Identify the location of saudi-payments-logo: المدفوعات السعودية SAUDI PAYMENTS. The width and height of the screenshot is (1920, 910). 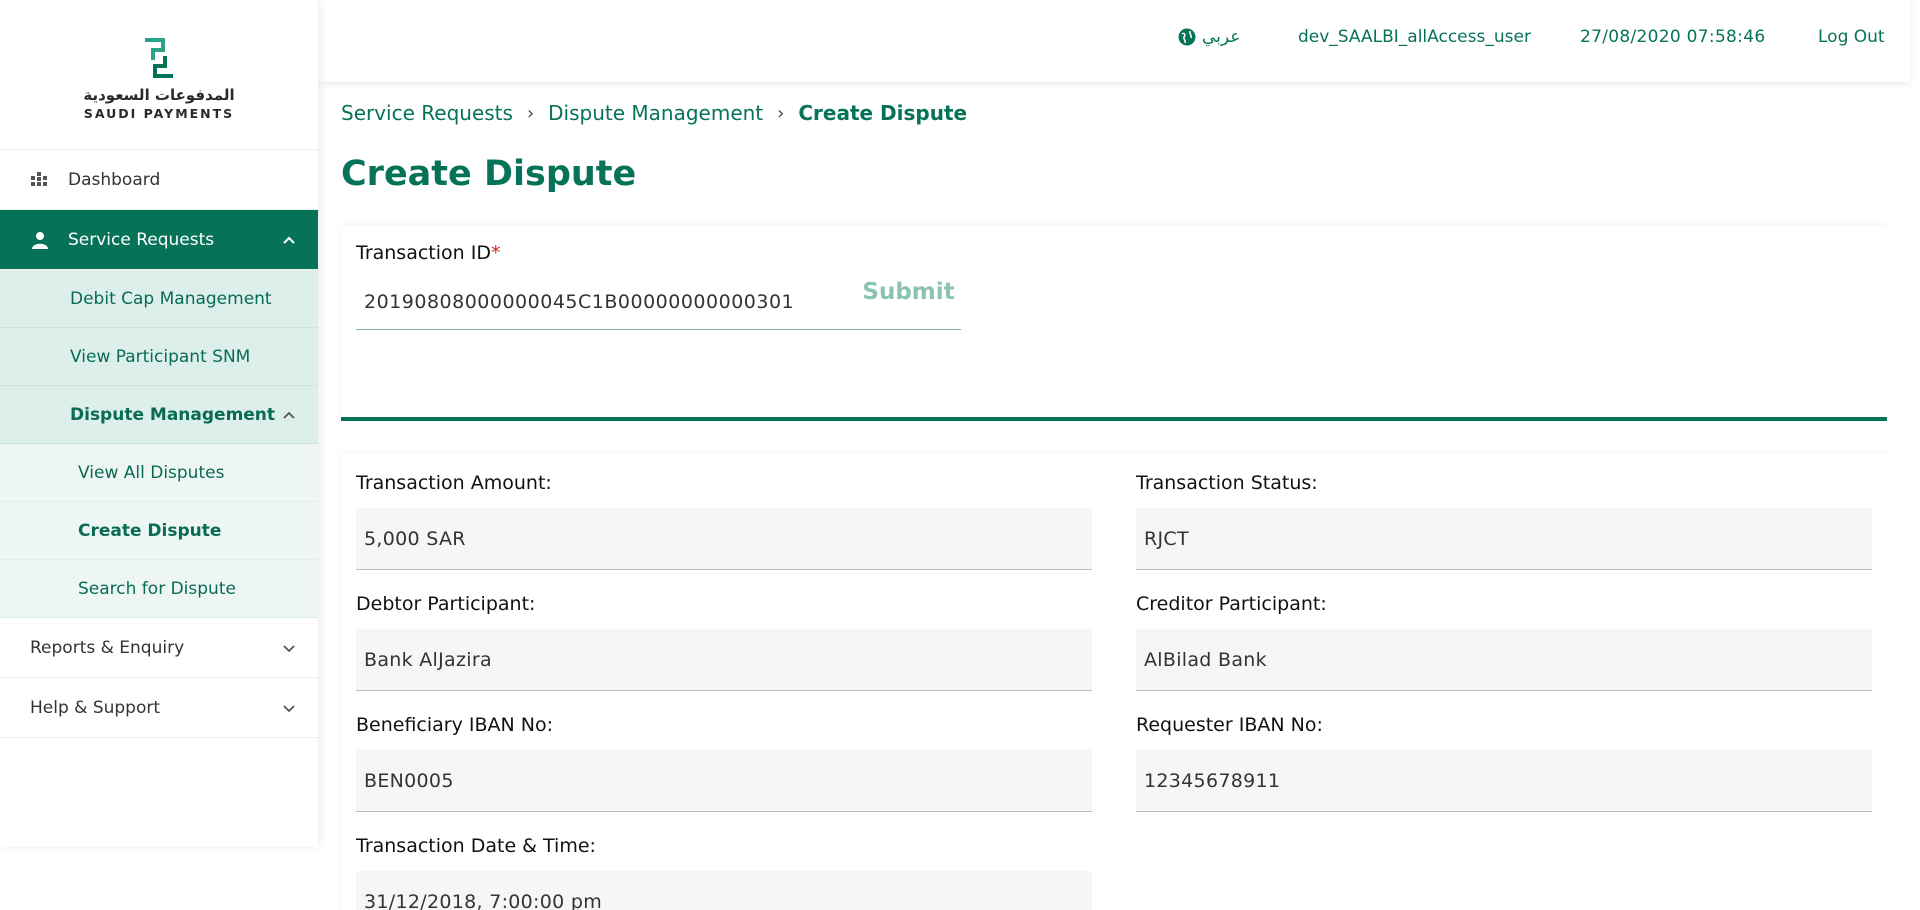
(159, 75).